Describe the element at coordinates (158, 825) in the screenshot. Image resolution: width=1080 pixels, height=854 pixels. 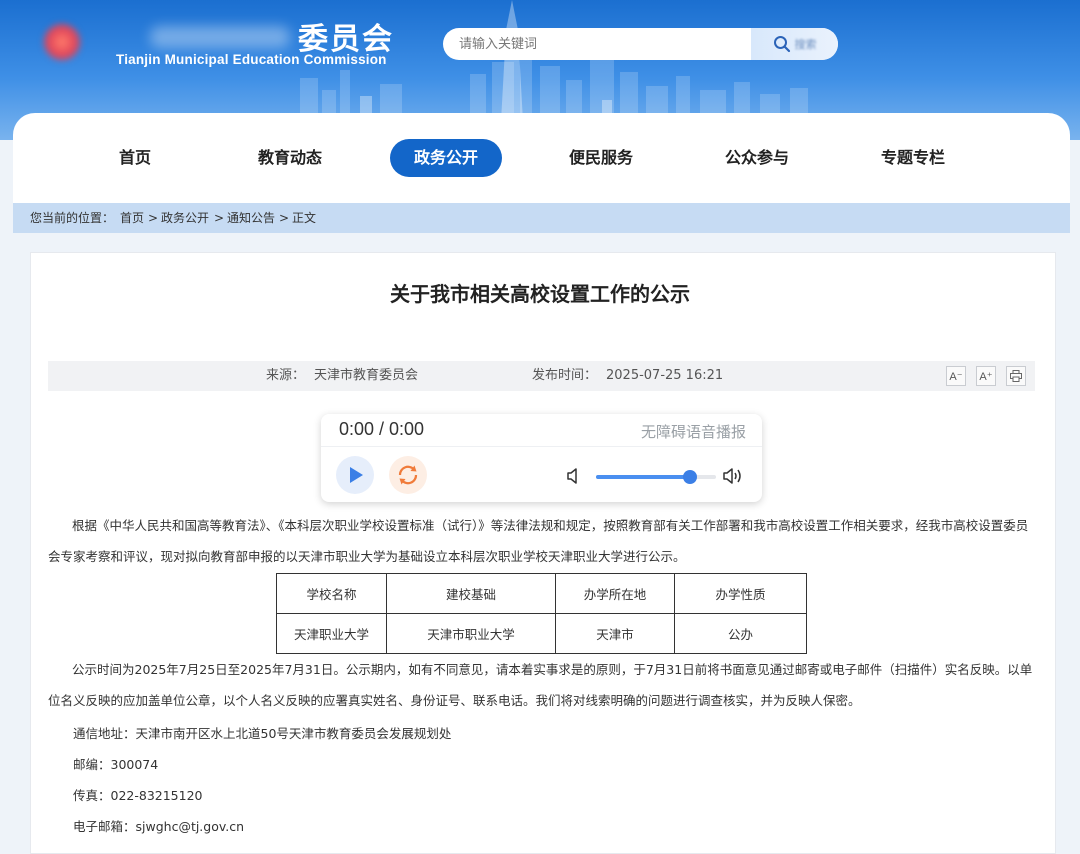
I see `contact-email: 电子邮箱：sjwghc@tj.gov.cn` at that location.